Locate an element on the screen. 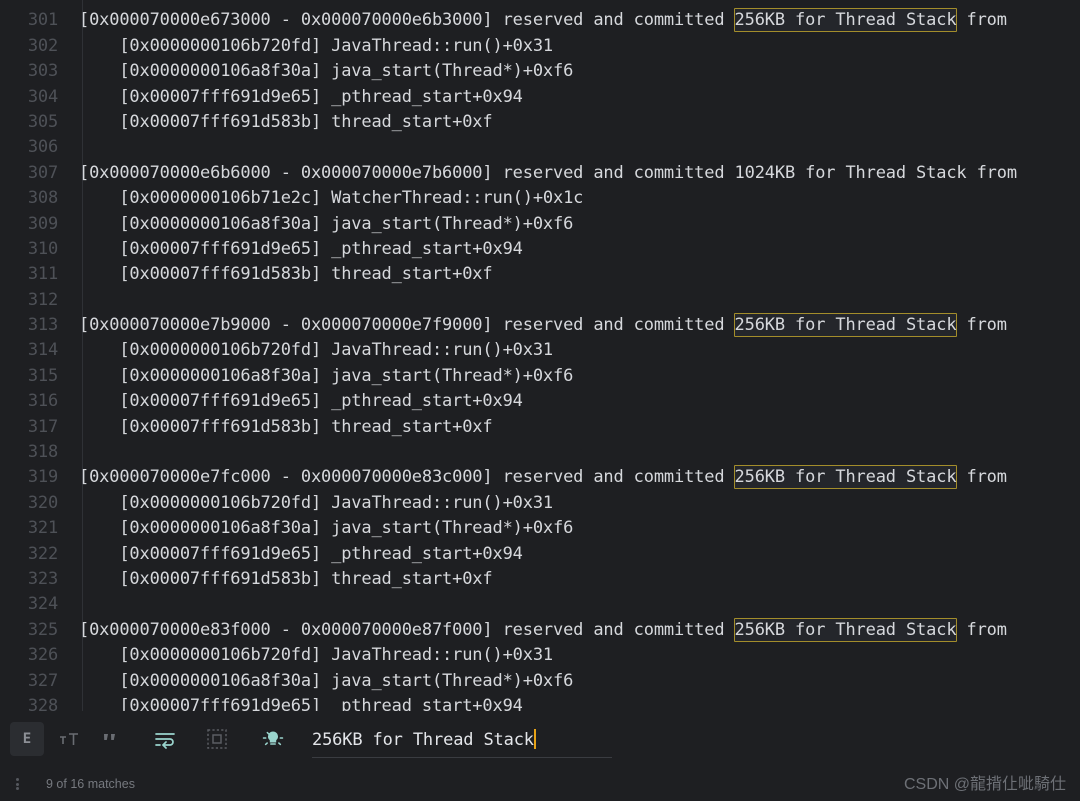 Image resolution: width=1080 pixels, height=801 pixels. regex-toggle-button: E is located at coordinates (27, 739).